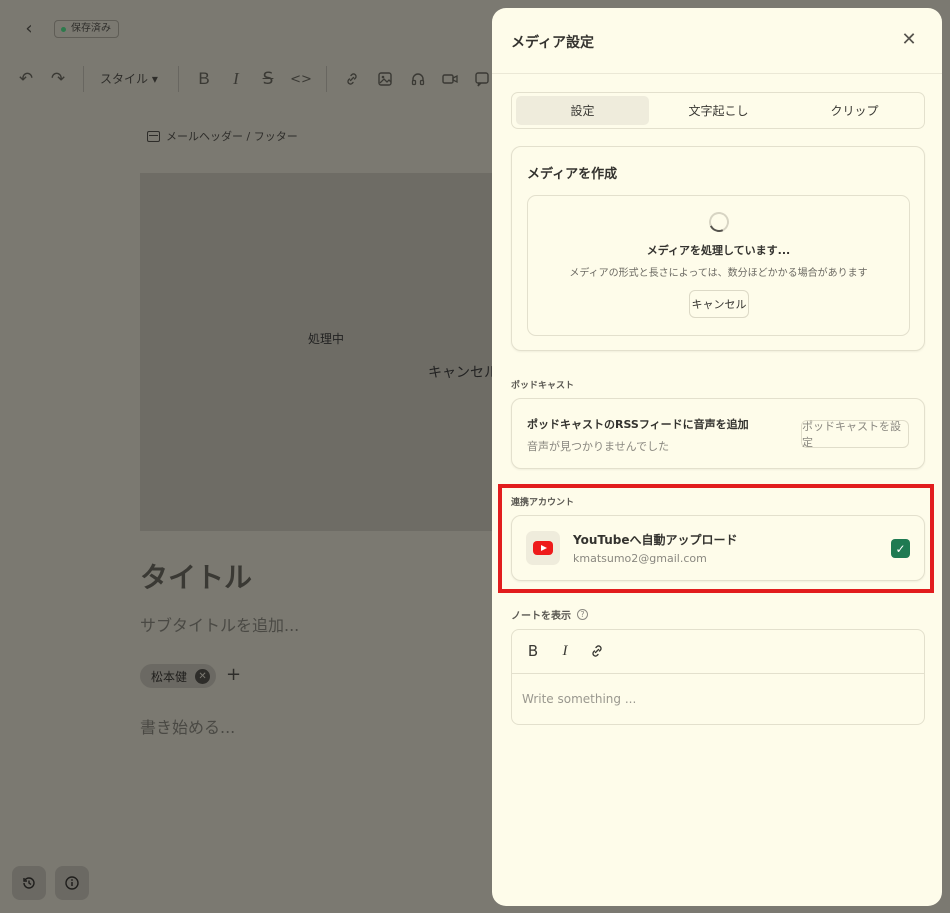 This screenshot has width=950, height=913. I want to click on podcast-rss-title: ポッドキャストのRSSフィードに音声を追加, so click(638, 424).